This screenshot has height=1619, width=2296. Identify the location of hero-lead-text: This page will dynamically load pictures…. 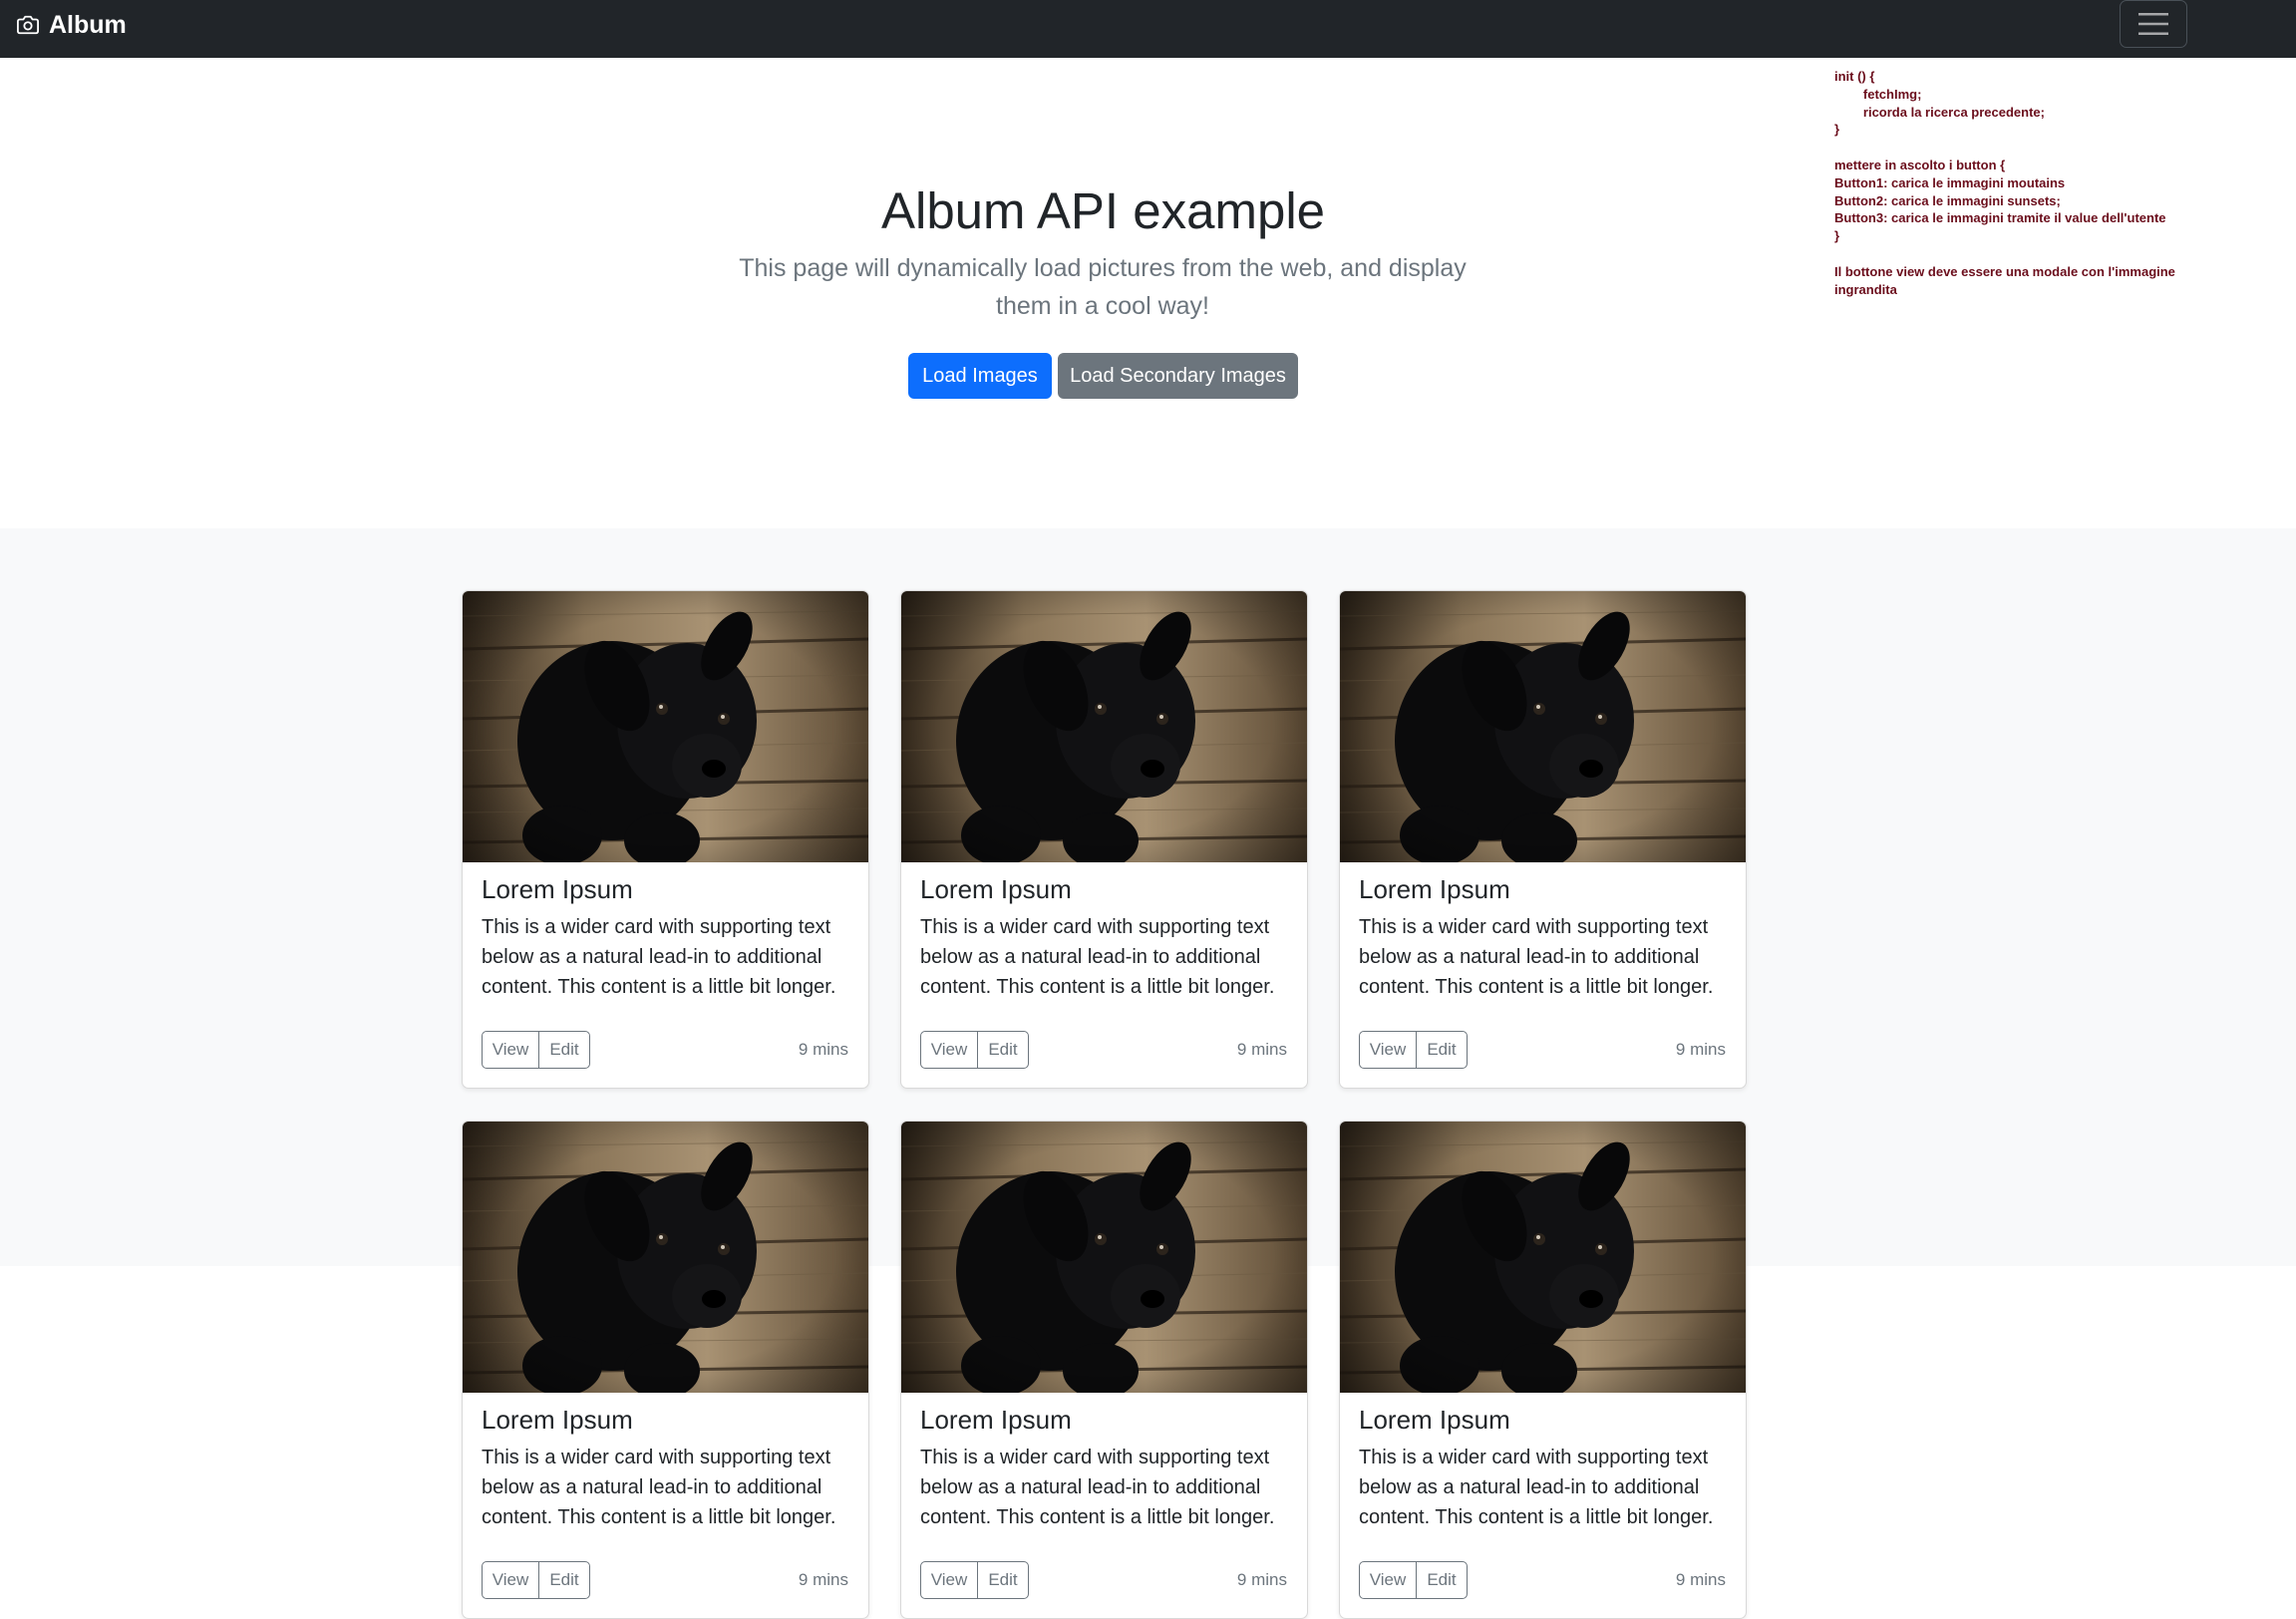
(1103, 287).